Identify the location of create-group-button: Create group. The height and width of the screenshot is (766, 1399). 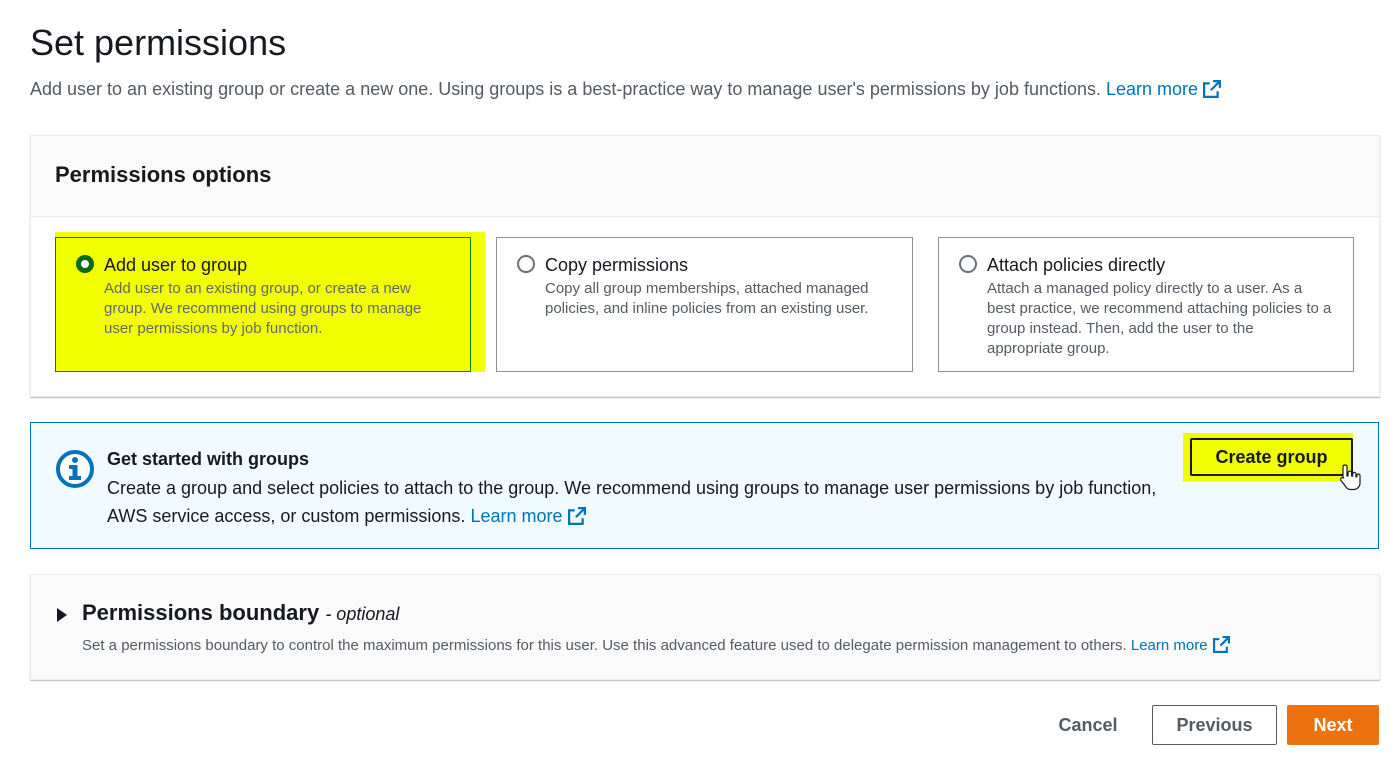
(1271, 457).